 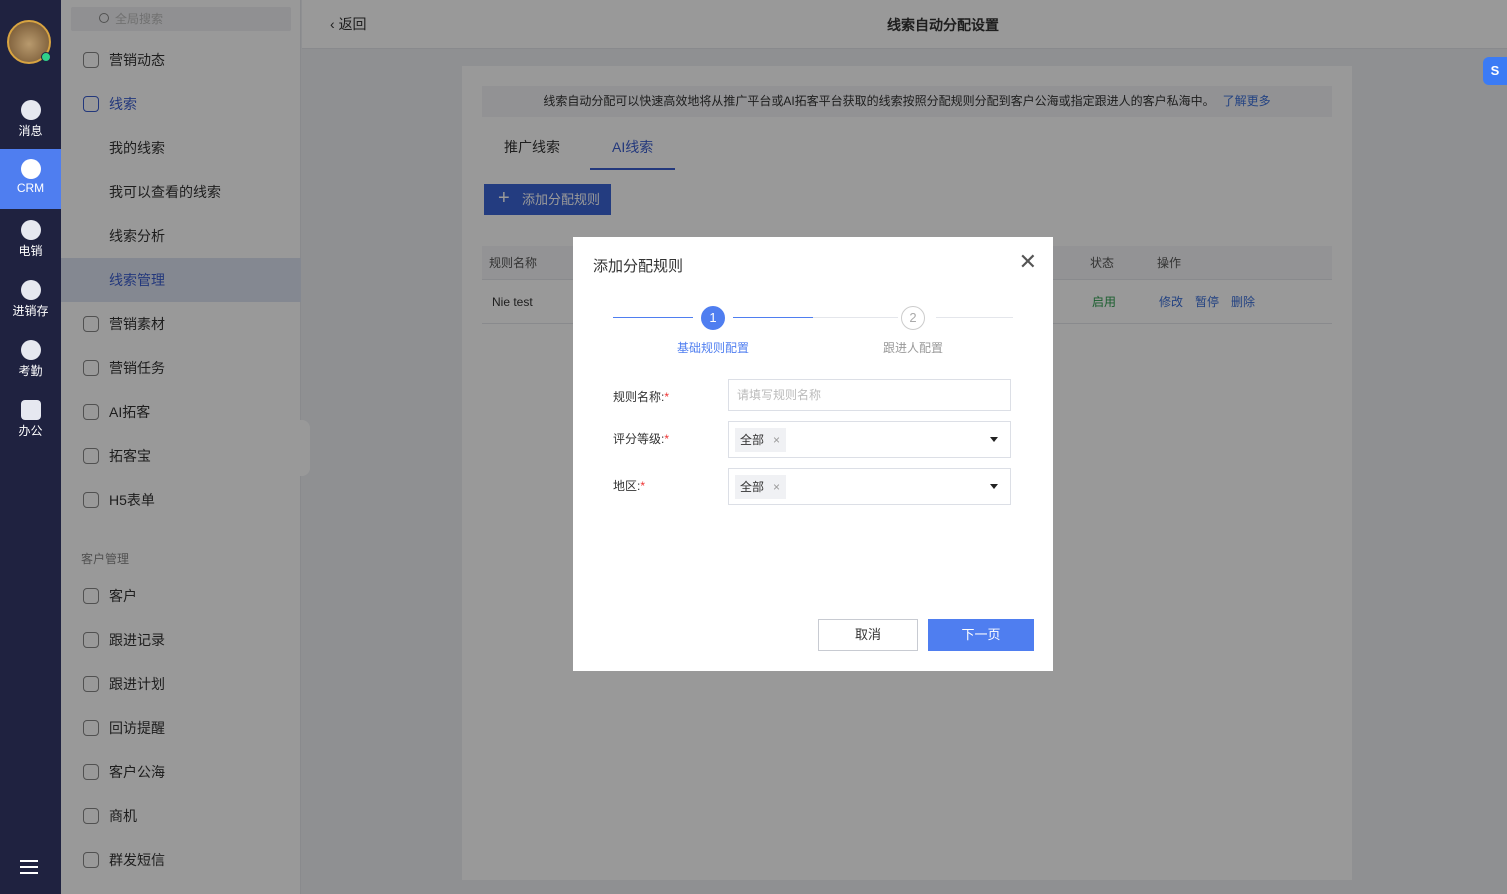 I want to click on phone-icon, so click(x=30, y=230).